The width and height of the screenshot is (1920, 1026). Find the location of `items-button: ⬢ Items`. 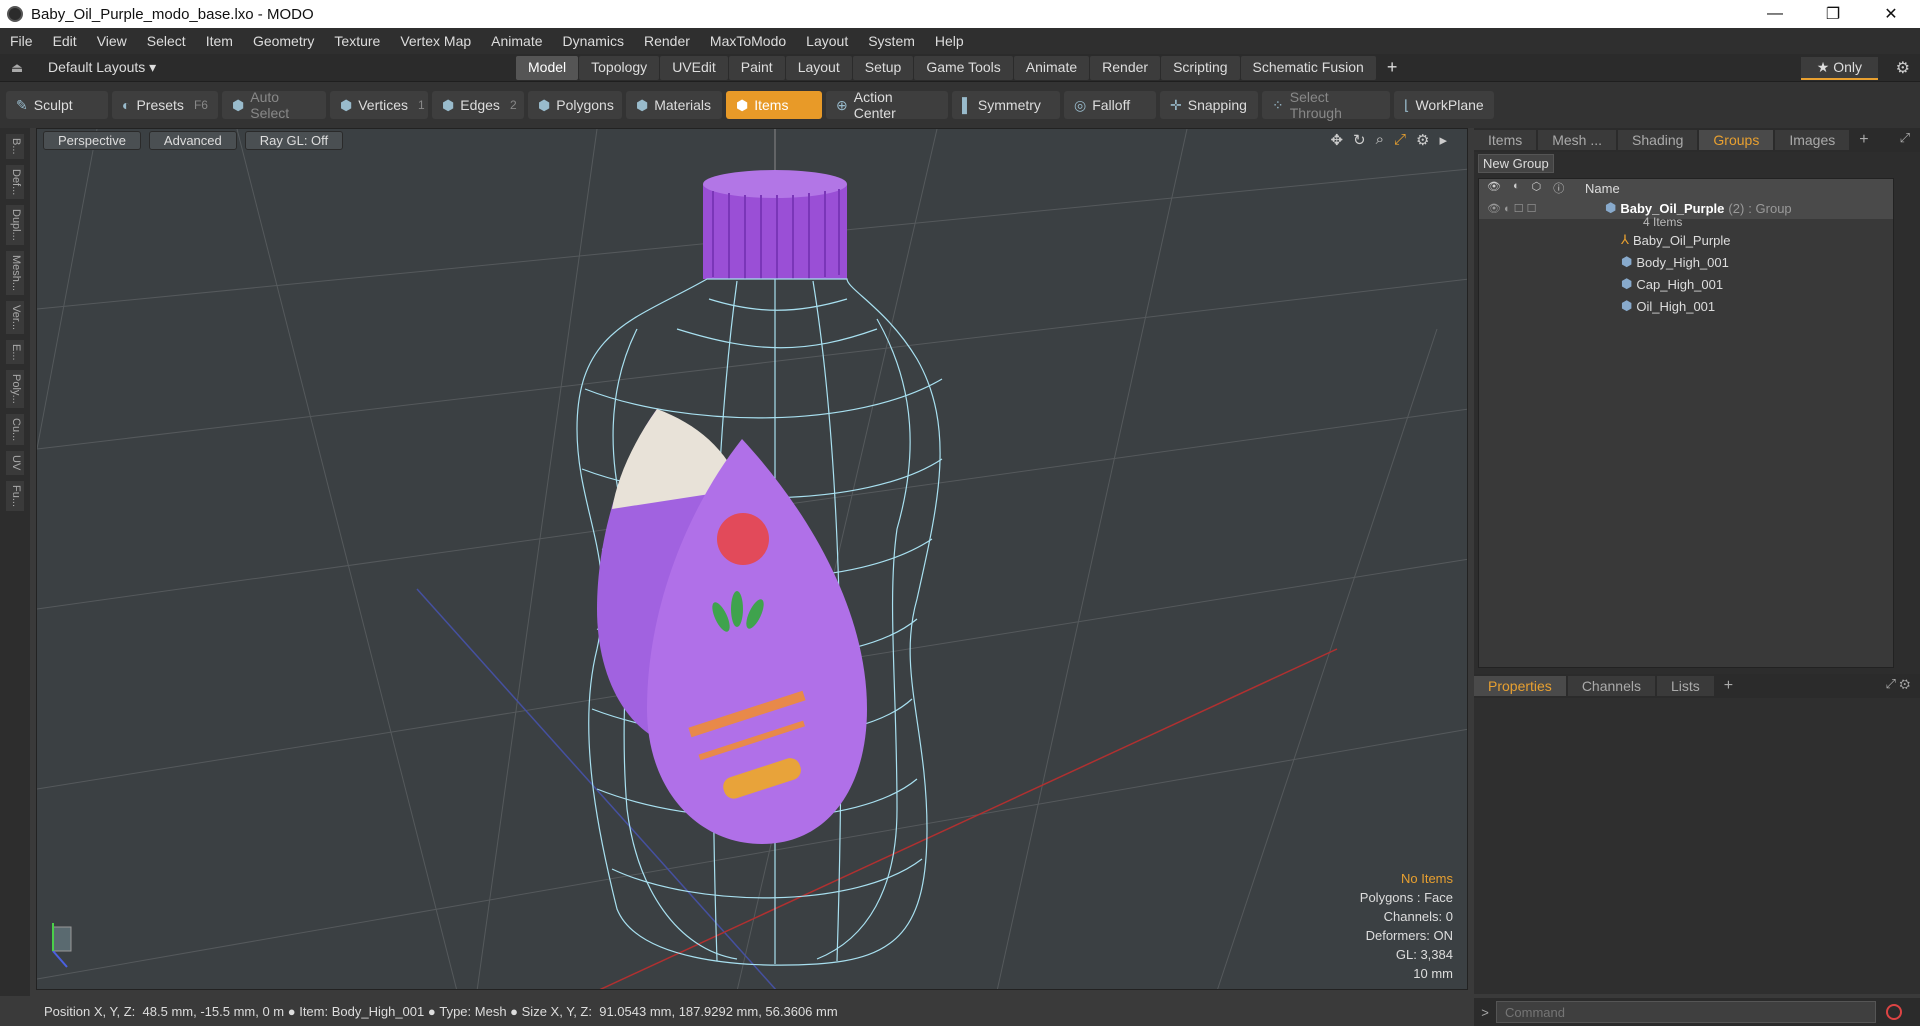

items-button: ⬢ Items is located at coordinates (774, 105).